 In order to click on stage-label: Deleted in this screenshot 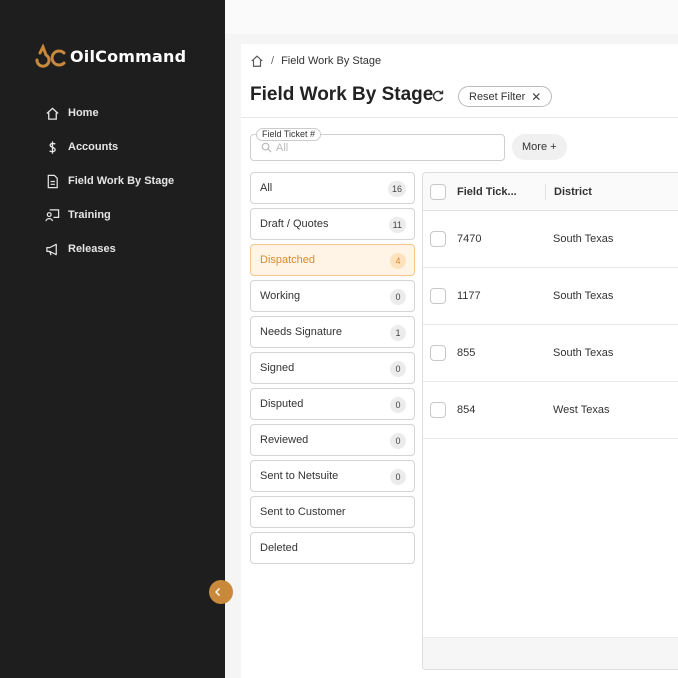, I will do `click(279, 548)`.